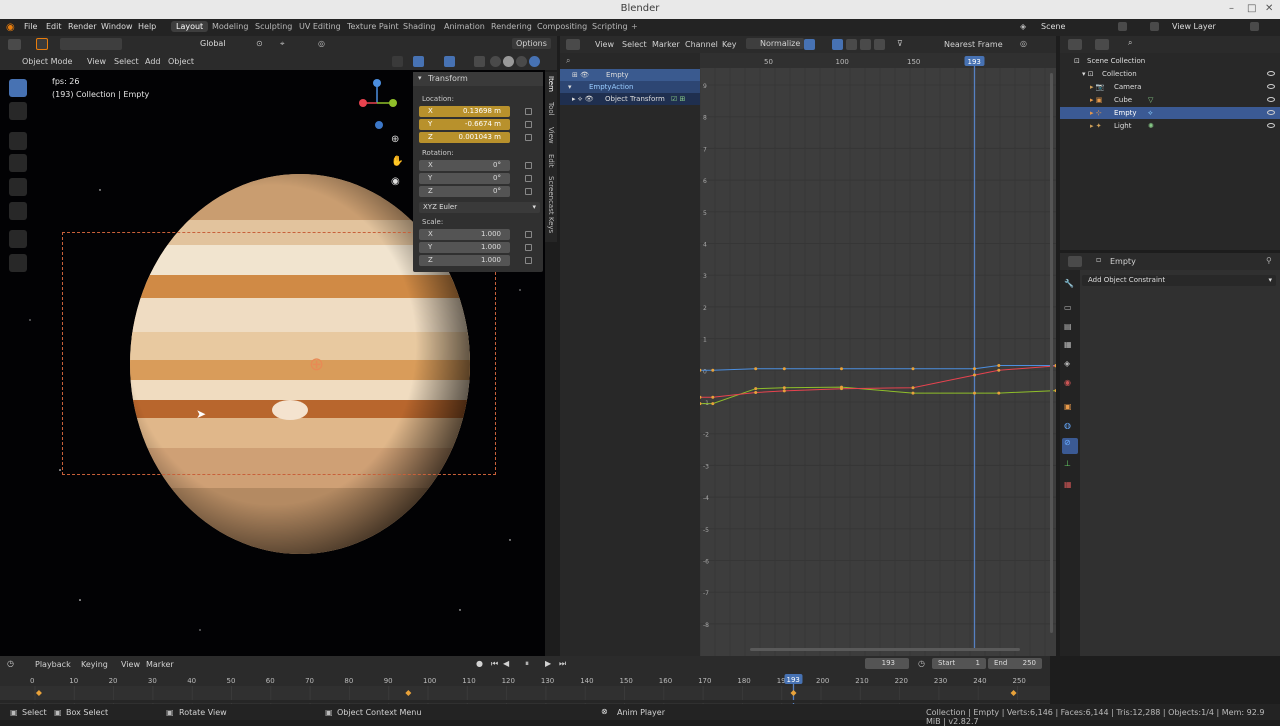 The image size is (1280, 726). I want to click on add-workspace-icon: +, so click(634, 26).